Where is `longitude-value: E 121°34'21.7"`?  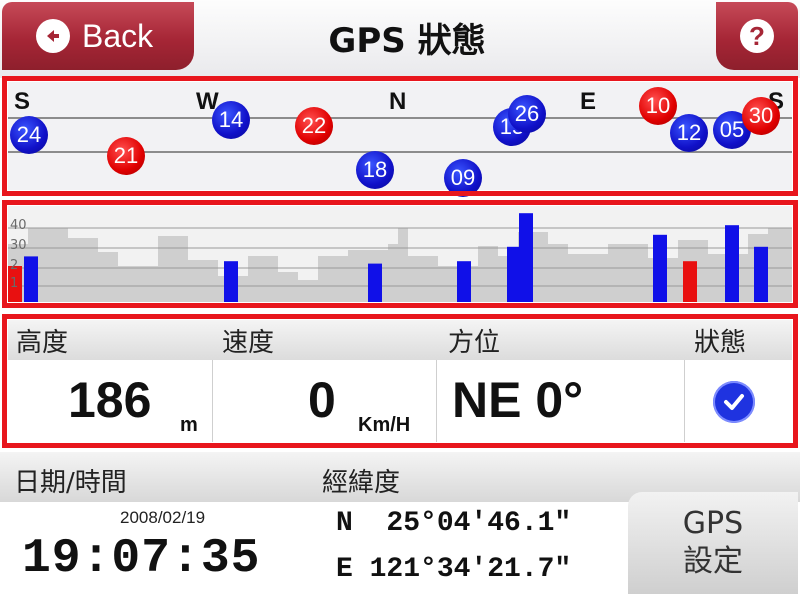
longitude-value: E 121°34'21.7" is located at coordinates (454, 569).